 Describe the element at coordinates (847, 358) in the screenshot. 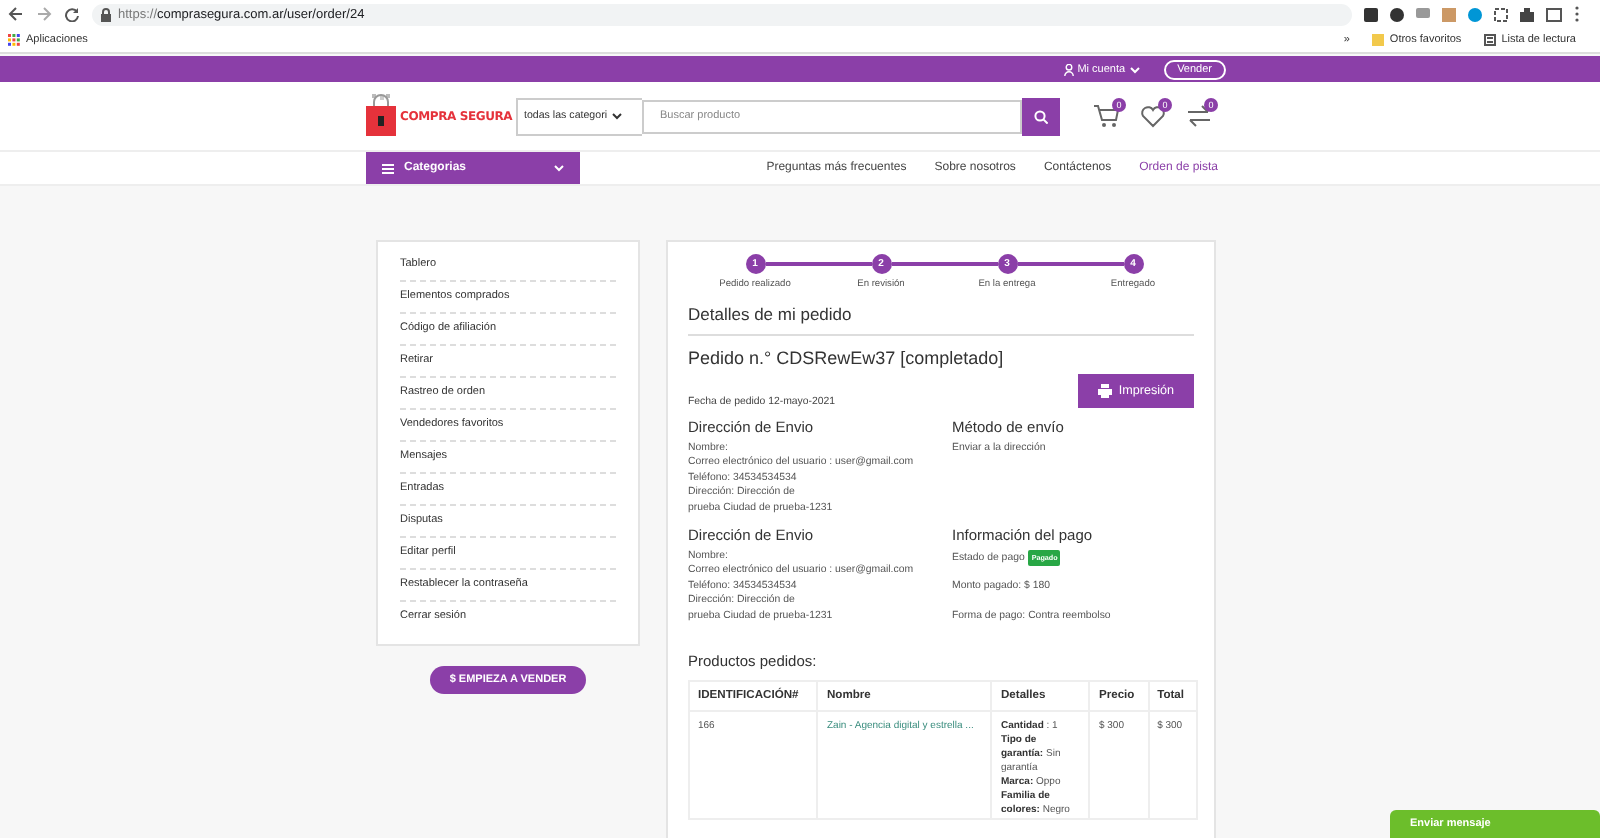

I see `order-title: Pedido n.° CDSRewEw37 [completado]` at that location.